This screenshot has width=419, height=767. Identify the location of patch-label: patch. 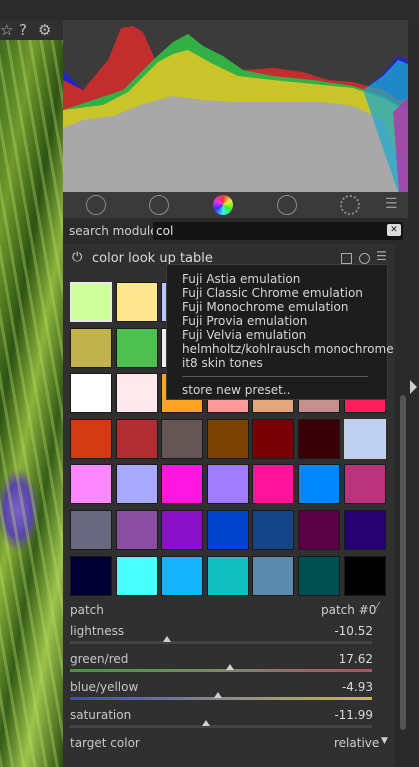
(87, 610).